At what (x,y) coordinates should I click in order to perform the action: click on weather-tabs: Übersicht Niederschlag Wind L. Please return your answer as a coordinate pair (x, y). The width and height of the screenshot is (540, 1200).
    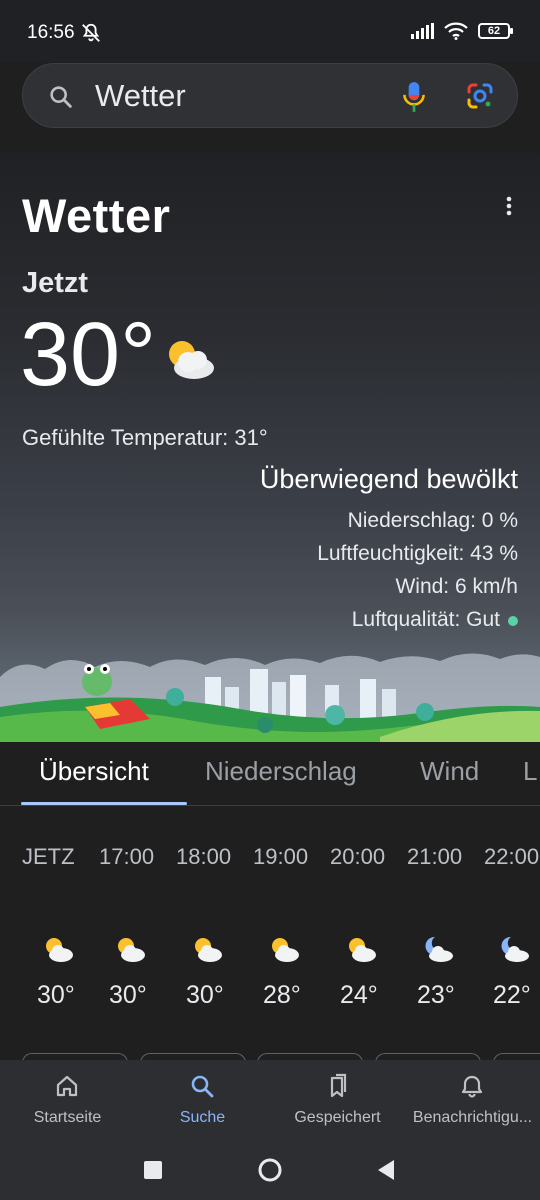
    Looking at the image, I should click on (270, 774).